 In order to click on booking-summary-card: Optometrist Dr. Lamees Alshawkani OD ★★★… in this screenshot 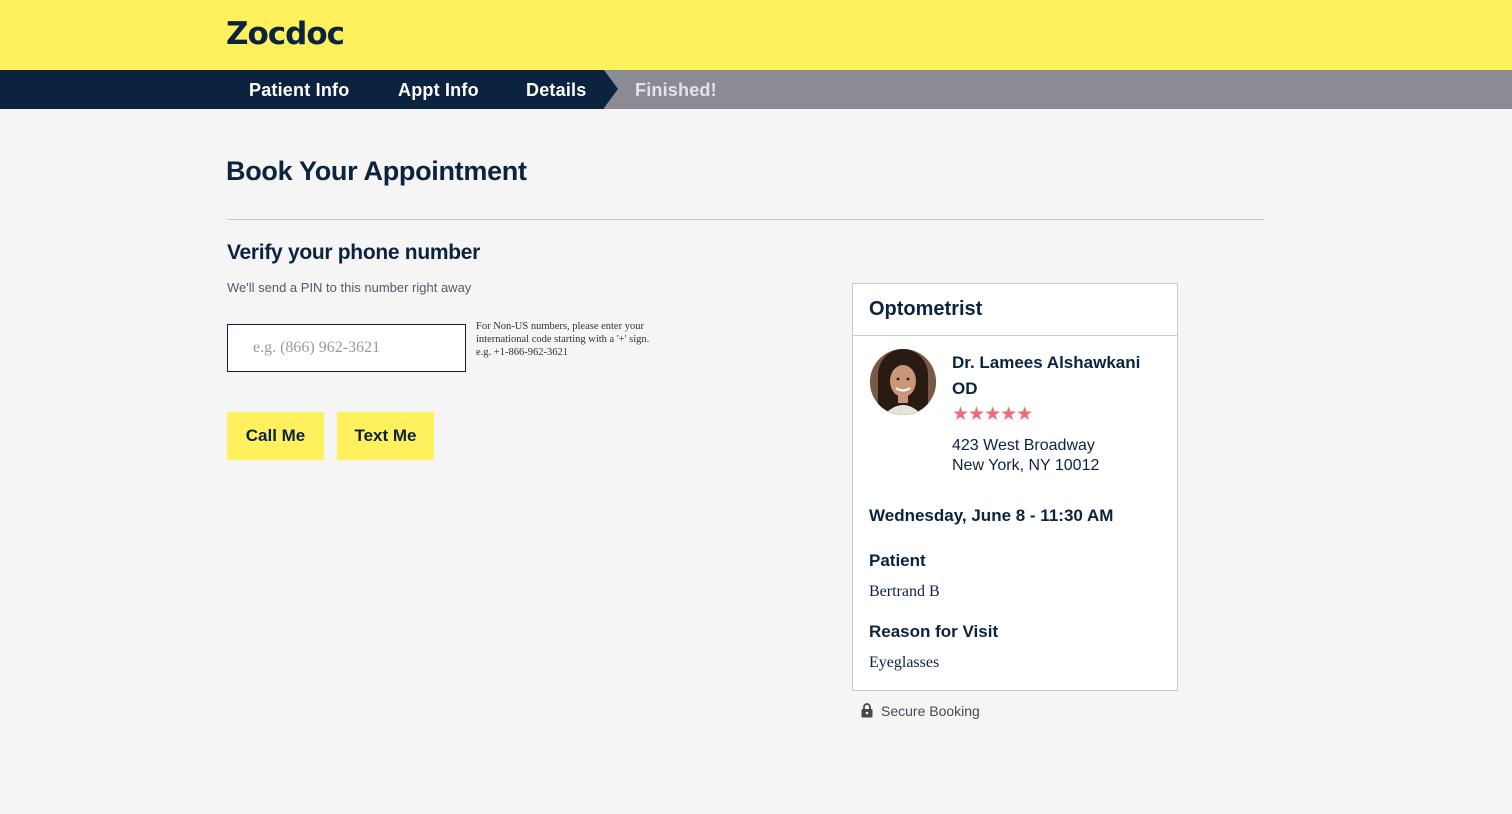, I will do `click(1015, 487)`.